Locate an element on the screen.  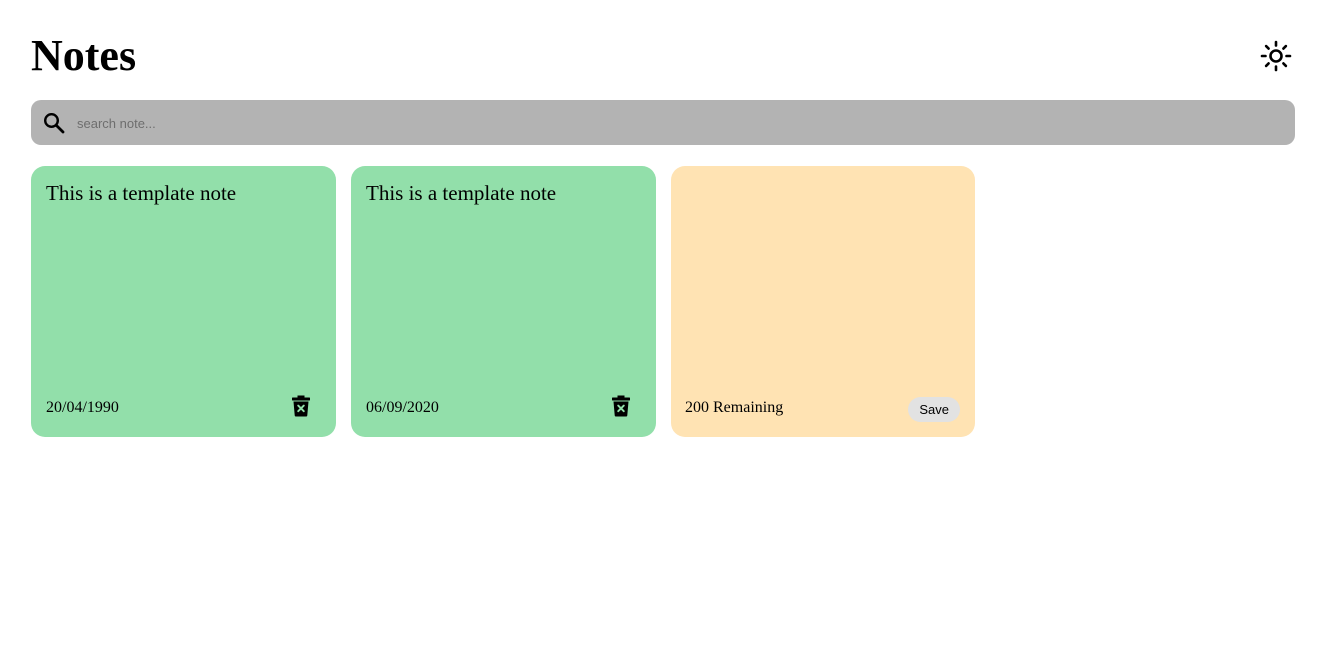
header: Notes is located at coordinates (663, 56).